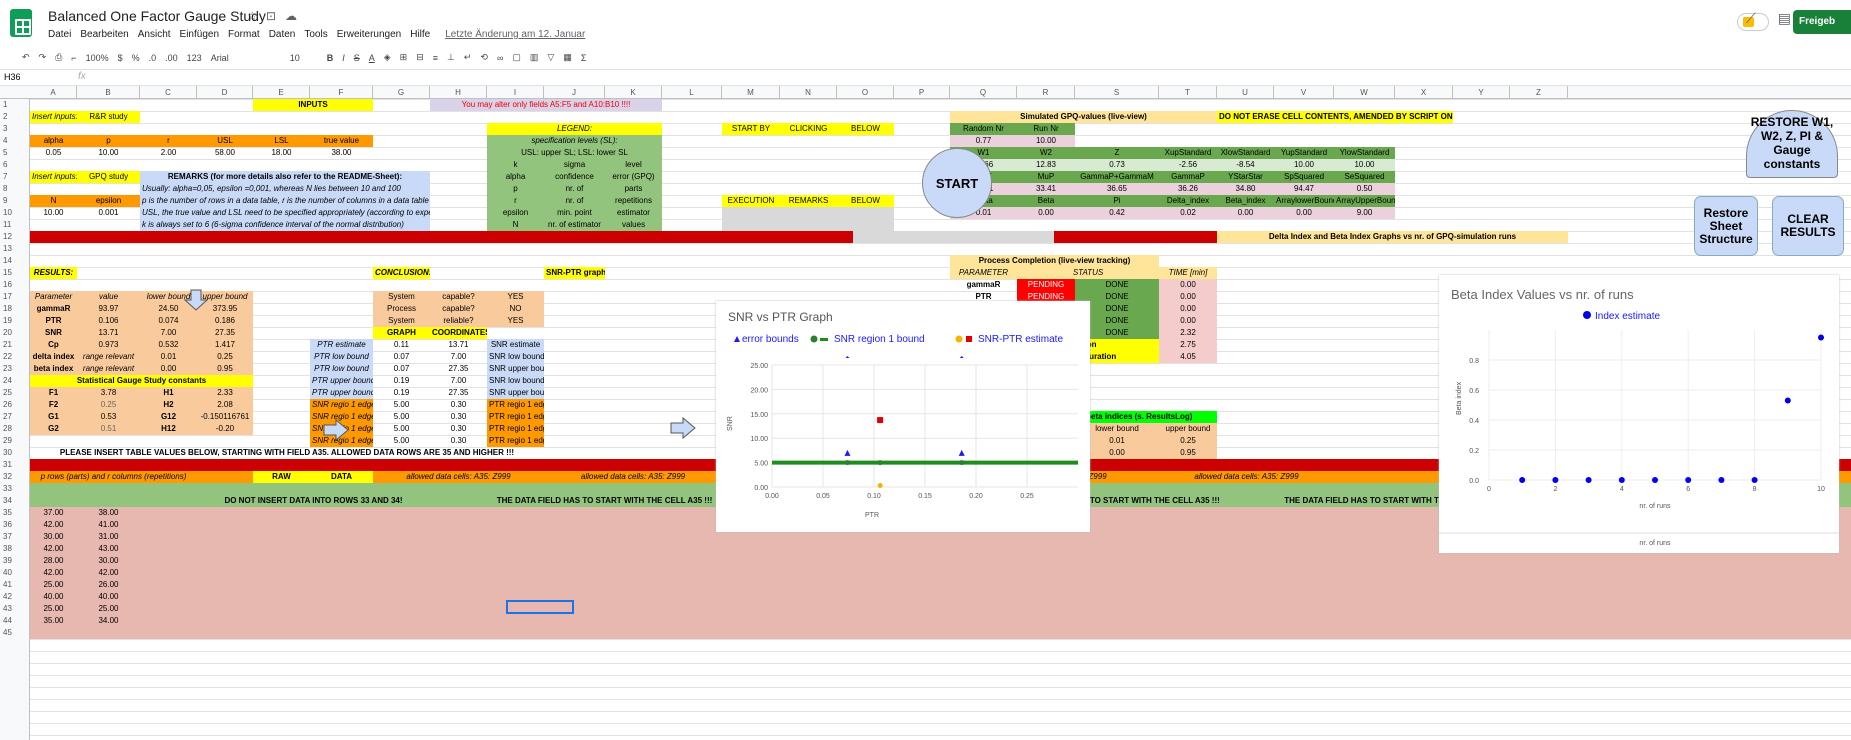  I want to click on borders-icon: ⊞, so click(404, 57).